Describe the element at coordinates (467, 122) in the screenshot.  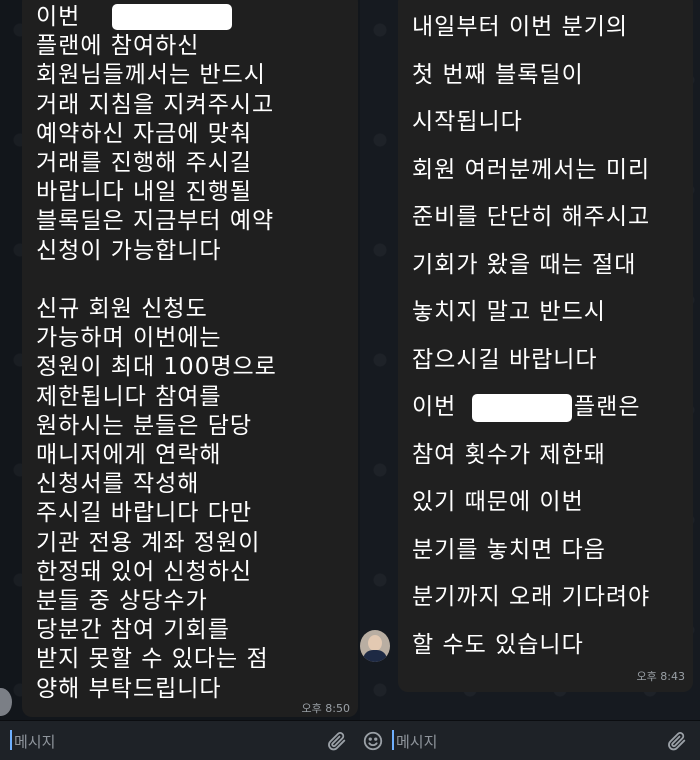
I see `message-text-line: 시작됩니다` at that location.